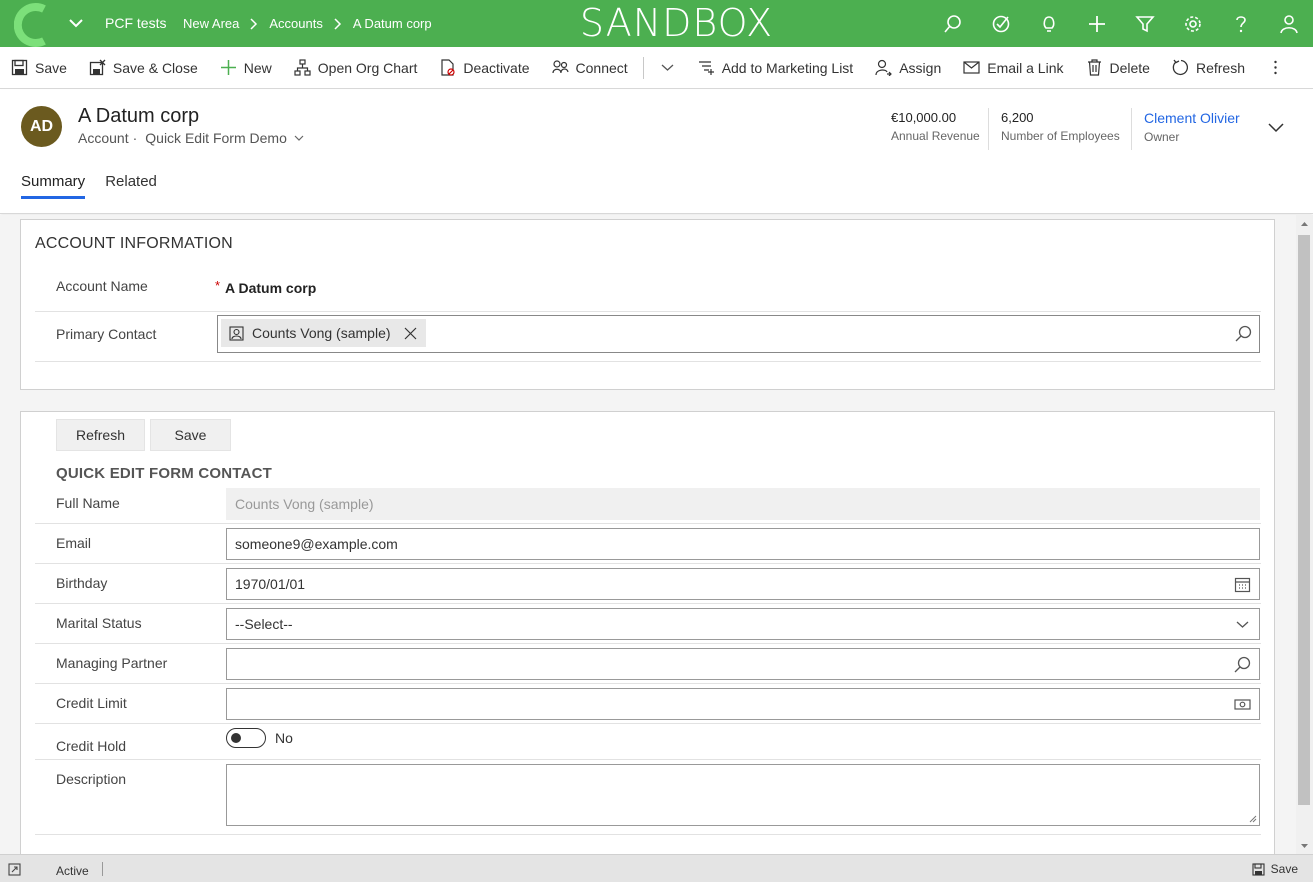 The image size is (1313, 882). I want to click on email-link-button: Email a Link, so click(1013, 68).